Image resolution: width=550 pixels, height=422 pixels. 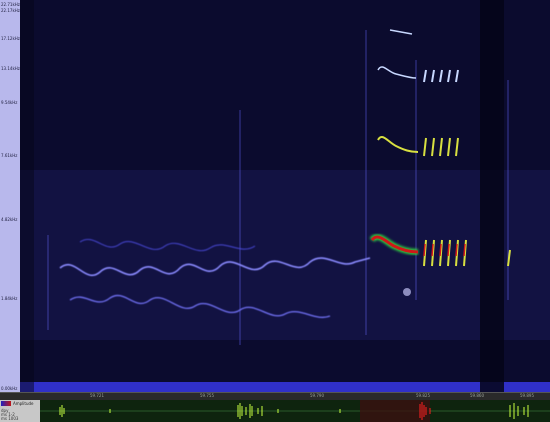 I want to click on time-label: 59.860, so click(x=477, y=395).